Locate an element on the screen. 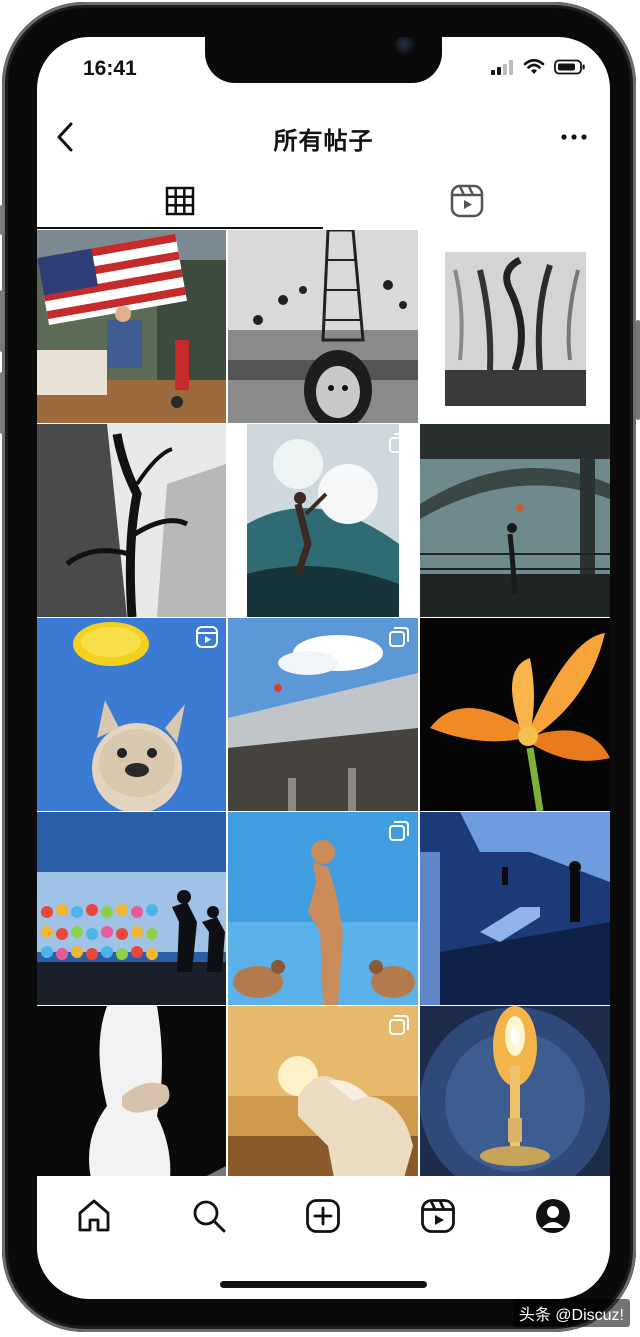  nav-home is located at coordinates (94, 1216).